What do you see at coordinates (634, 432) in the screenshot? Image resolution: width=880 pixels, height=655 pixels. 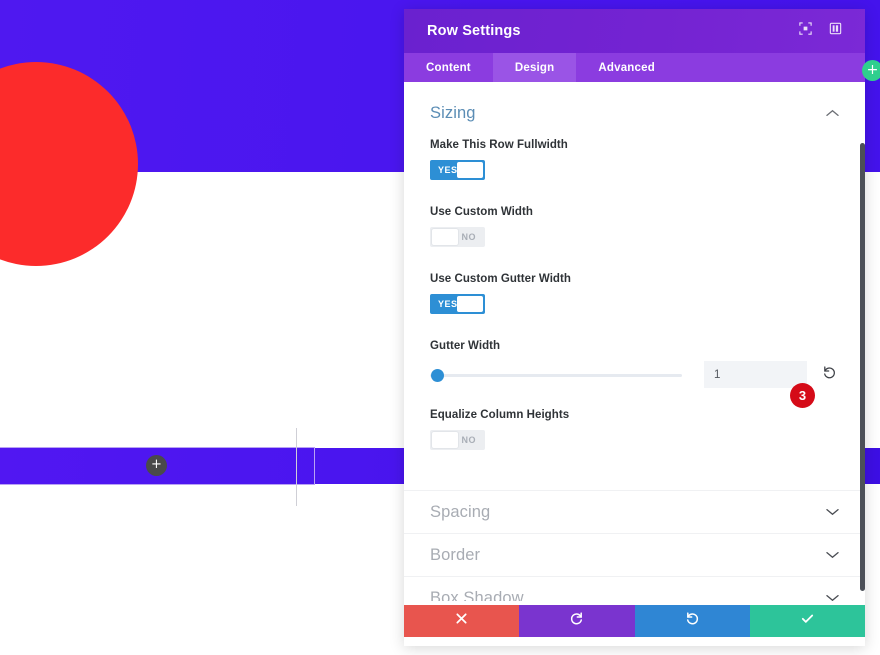 I see `field-equalize-column-heights: Equalize Column Heights NO` at bounding box center [634, 432].